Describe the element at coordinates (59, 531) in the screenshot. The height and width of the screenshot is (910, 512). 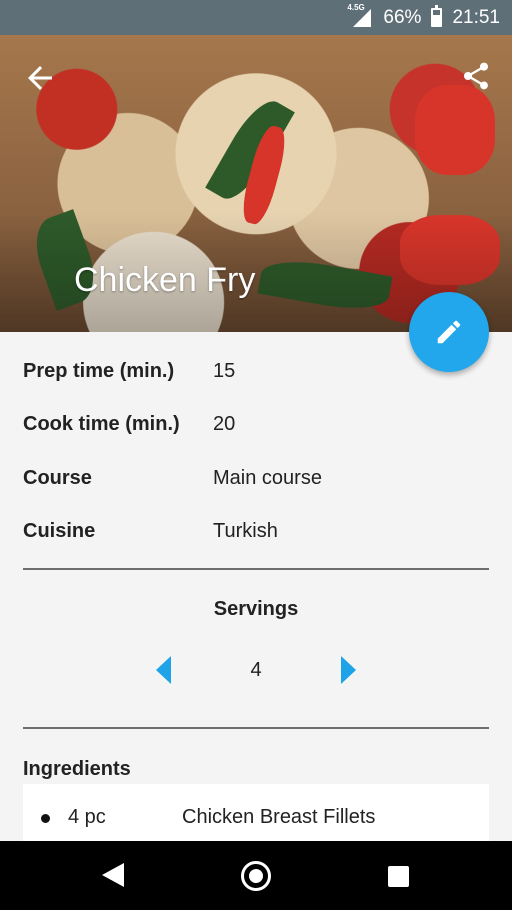
I see `detail-label: Cuisine` at that location.